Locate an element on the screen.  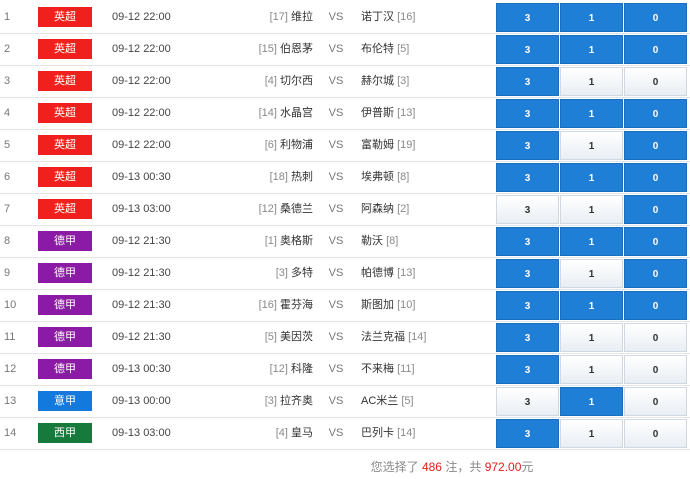
match-row: 9 德甲 09-12 21:30 [3] 多特 VS 帕德博 [13] 3 1 0 is located at coordinates (345, 274).